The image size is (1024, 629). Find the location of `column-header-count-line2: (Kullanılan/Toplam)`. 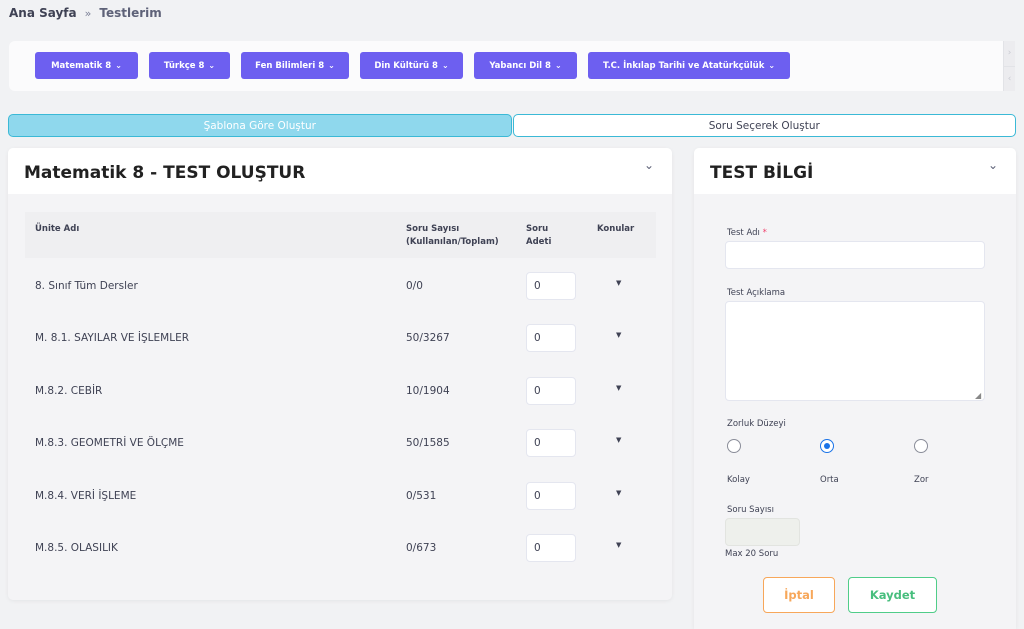

column-header-count-line2: (Kullanılan/Toplam) is located at coordinates (452, 242).